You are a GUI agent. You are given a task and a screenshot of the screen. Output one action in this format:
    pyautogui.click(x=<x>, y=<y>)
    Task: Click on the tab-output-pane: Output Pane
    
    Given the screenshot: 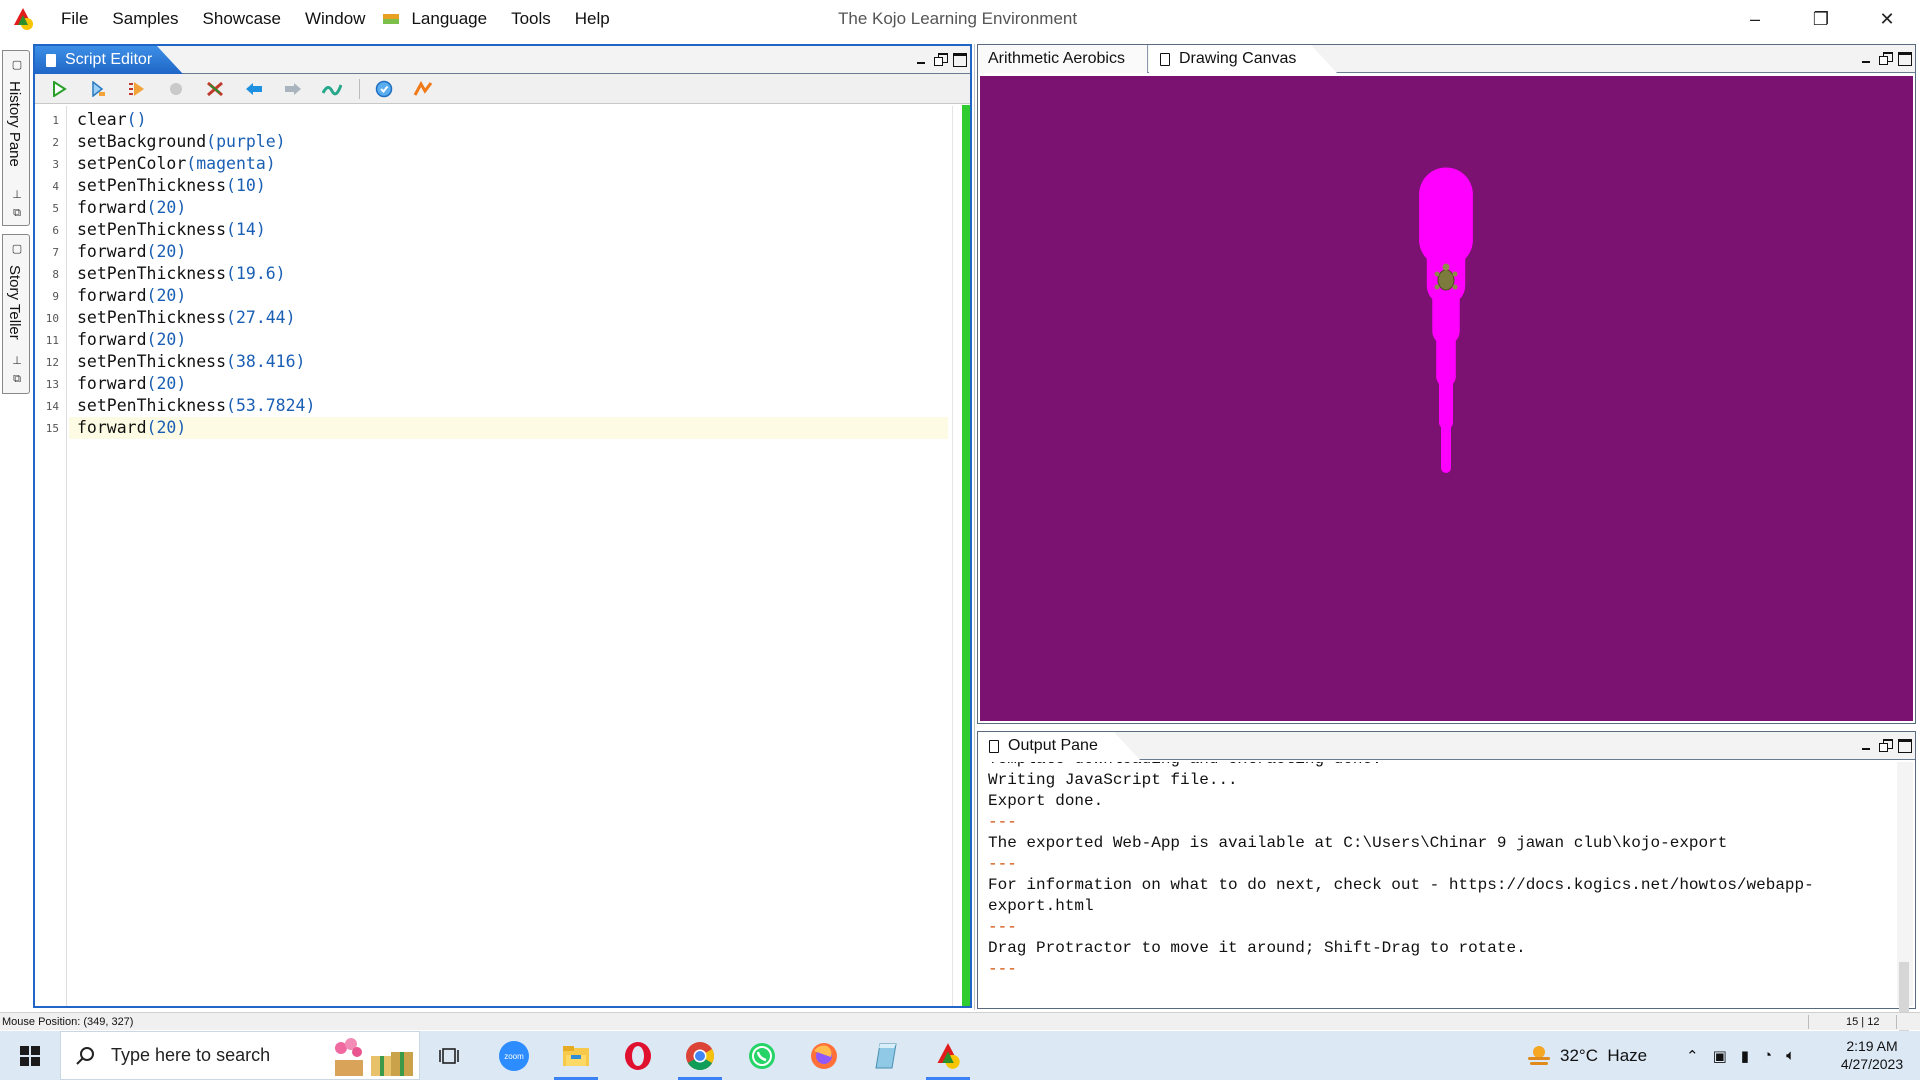 What is the action you would take?
    pyautogui.click(x=1059, y=746)
    